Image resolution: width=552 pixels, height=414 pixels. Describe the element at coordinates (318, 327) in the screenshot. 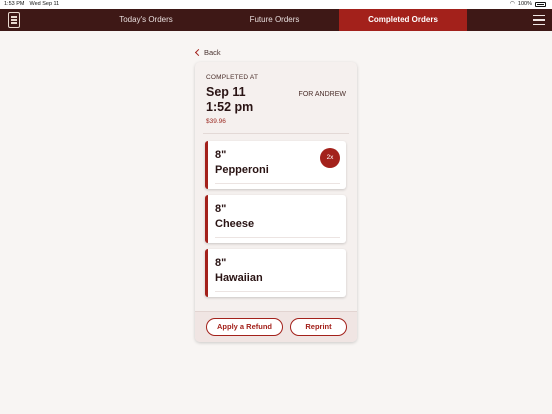

I see `reprint-button: Reprint` at that location.